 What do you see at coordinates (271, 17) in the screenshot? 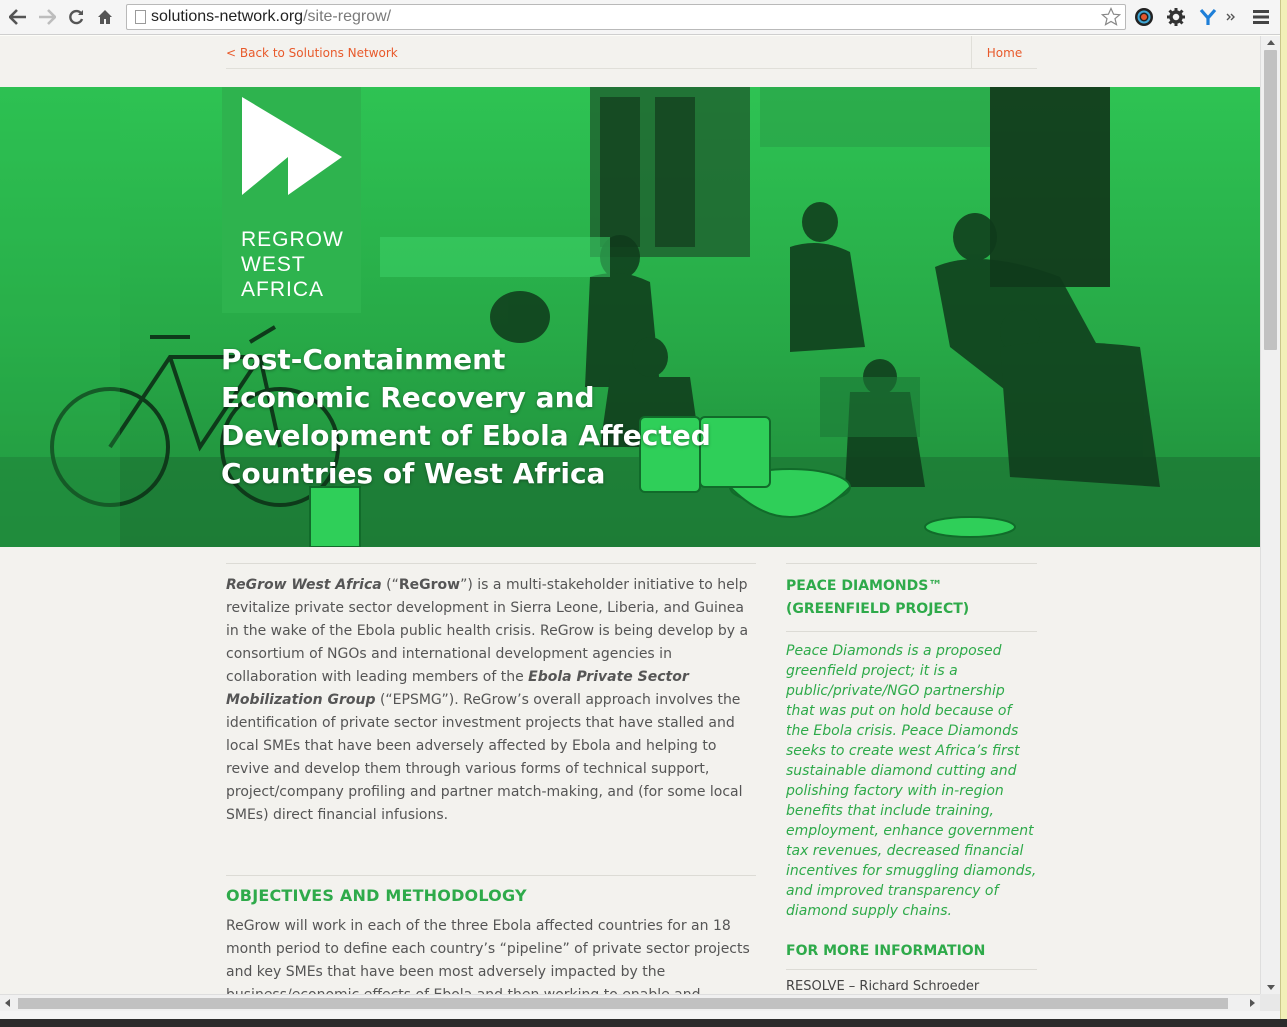
I see `url-text: solutions-network.org/site-regrow/` at bounding box center [271, 17].